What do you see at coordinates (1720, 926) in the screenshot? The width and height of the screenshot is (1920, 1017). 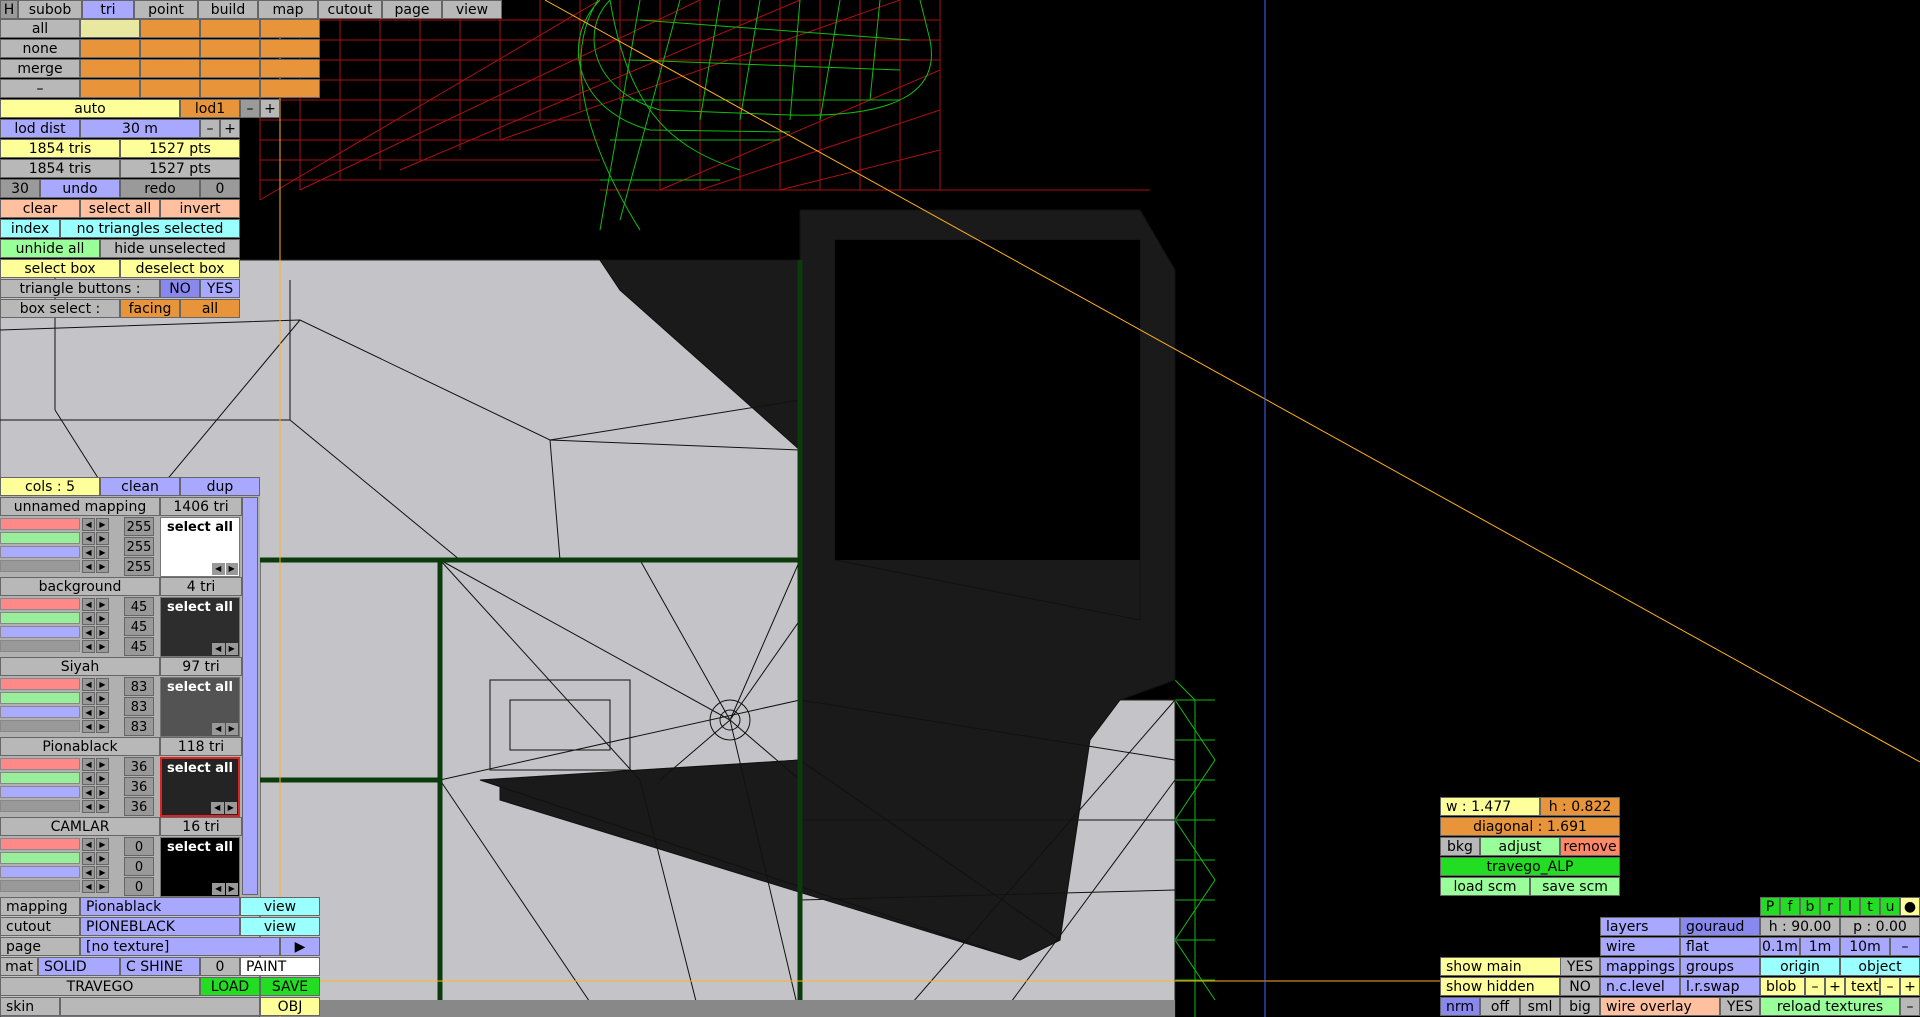 I see `gouraud-button: gouraud` at bounding box center [1720, 926].